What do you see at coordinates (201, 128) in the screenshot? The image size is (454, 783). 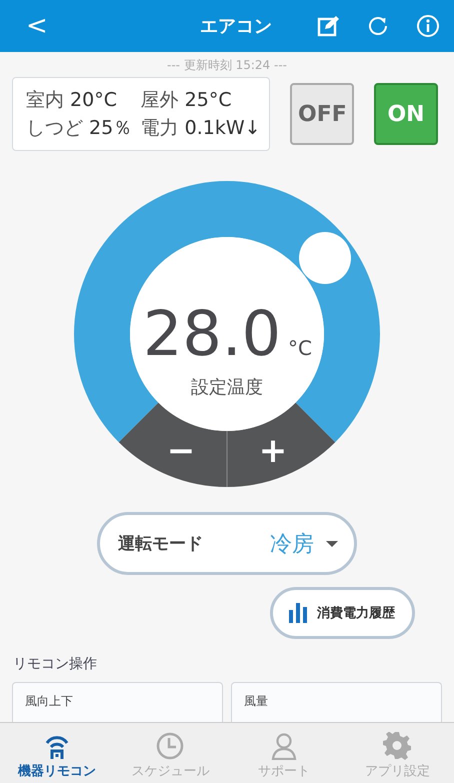 I see `status-reading: 電力 0.1kW↓` at bounding box center [201, 128].